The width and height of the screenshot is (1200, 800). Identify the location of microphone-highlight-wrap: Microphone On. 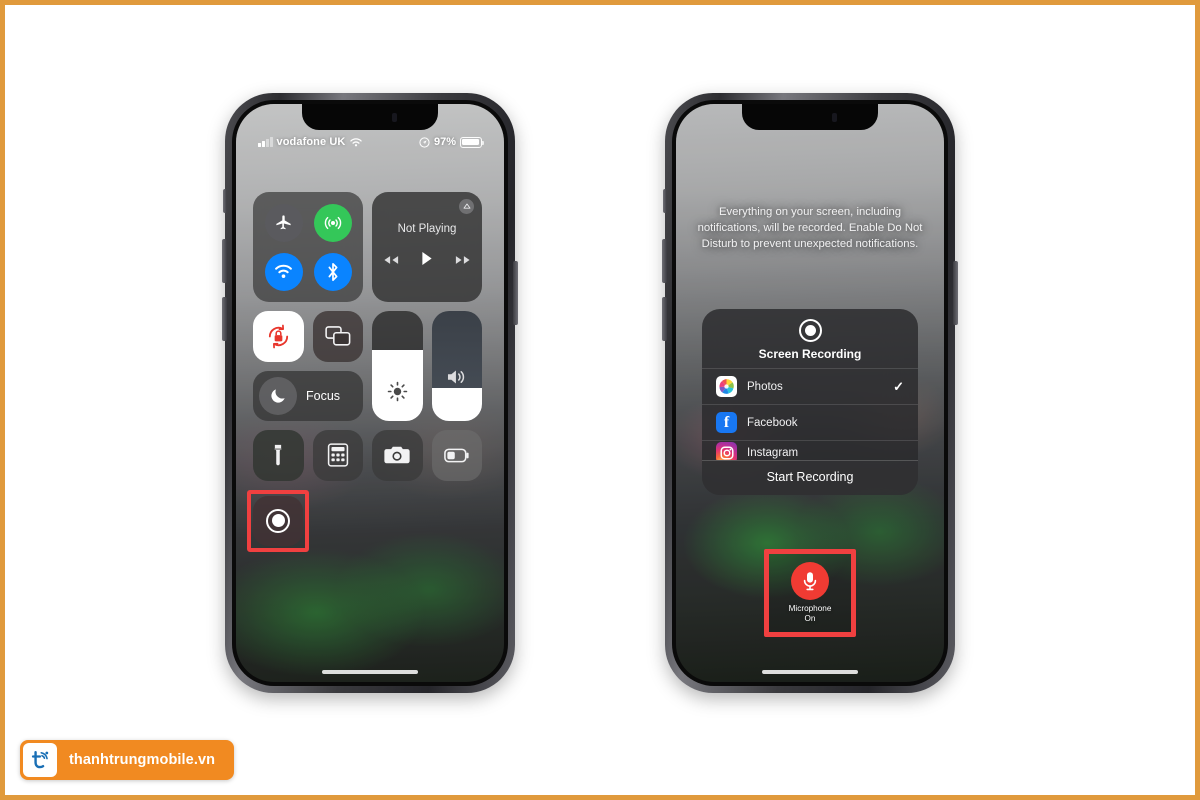
(810, 593).